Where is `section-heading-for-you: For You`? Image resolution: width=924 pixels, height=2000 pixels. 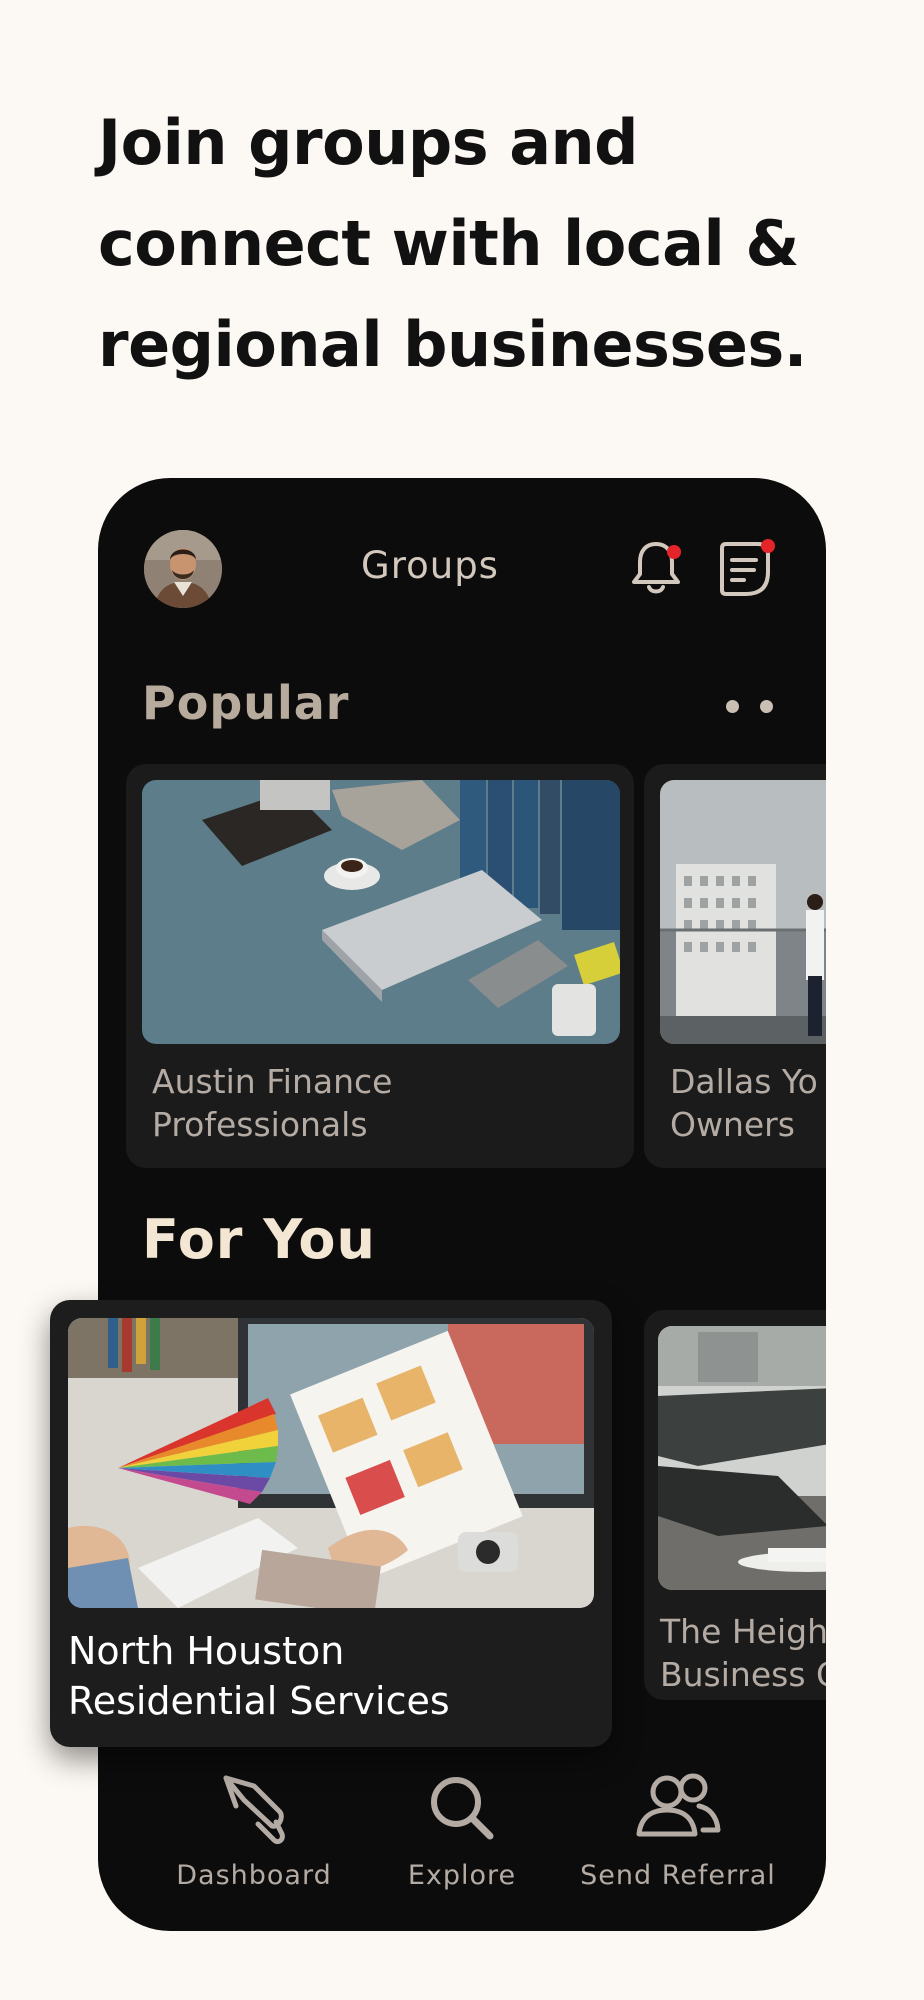
section-heading-for-you: For You is located at coordinates (259, 1239).